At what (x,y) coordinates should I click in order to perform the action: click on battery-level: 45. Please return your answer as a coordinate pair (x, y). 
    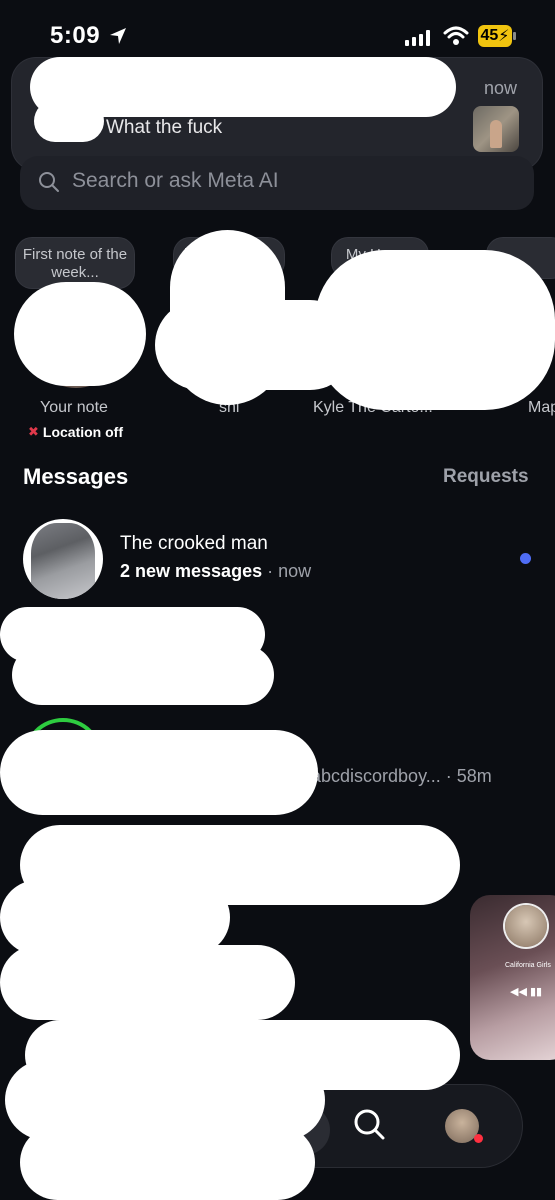
    Looking at the image, I should click on (489, 35).